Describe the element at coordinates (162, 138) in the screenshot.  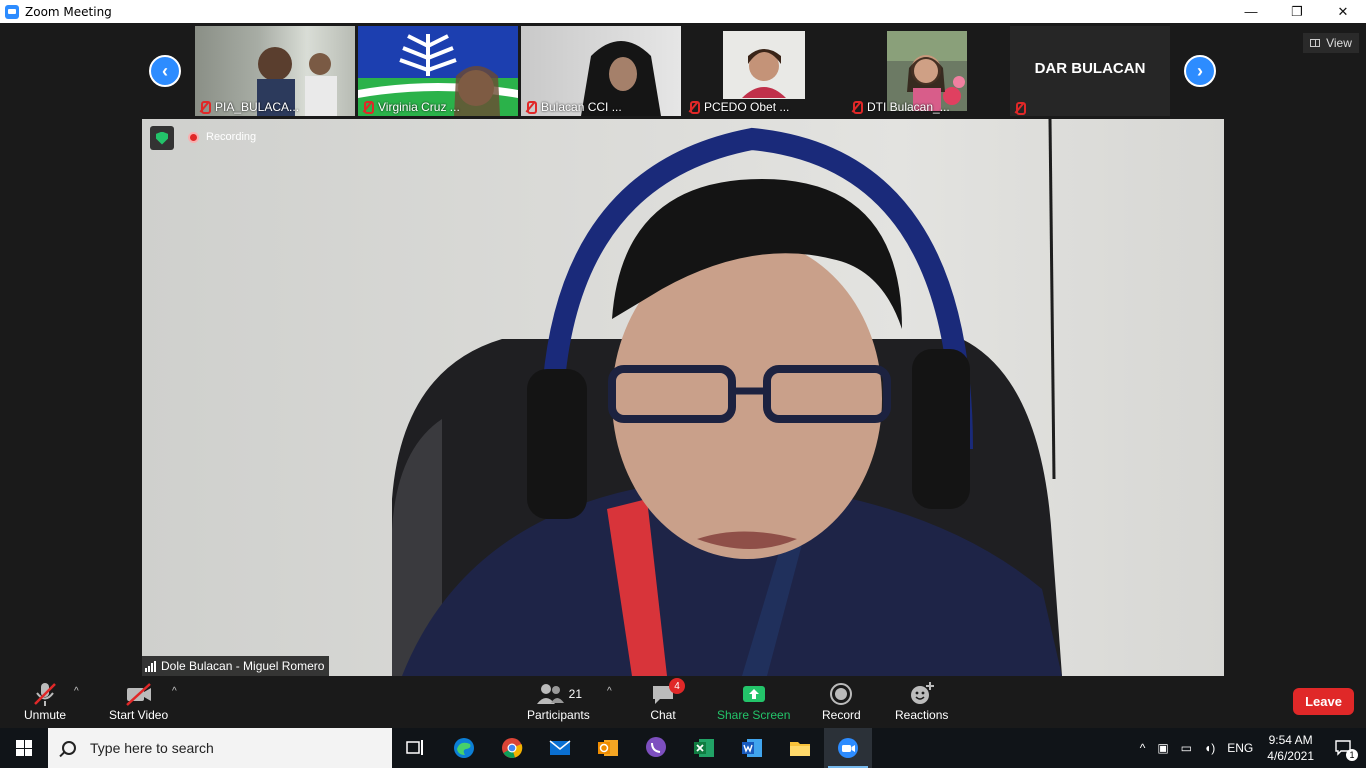
I see `security-shield-icon` at that location.